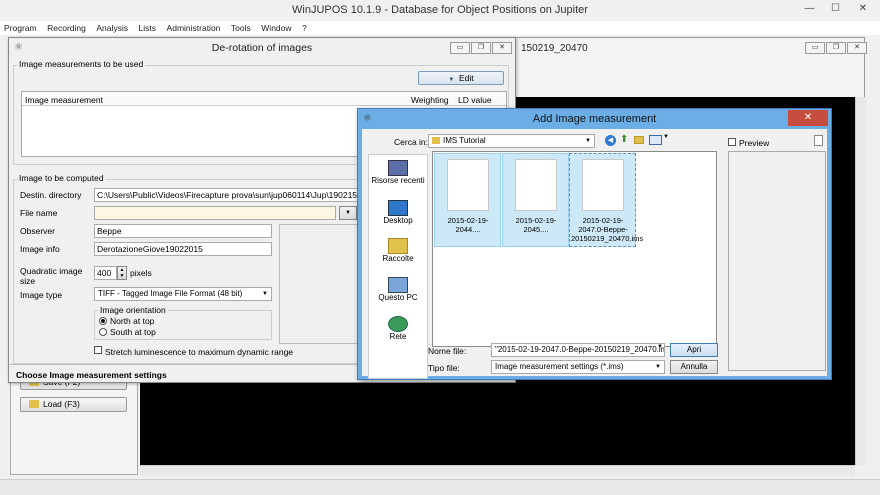 This screenshot has width=880, height=495. Describe the element at coordinates (170, 293) in the screenshot. I see `imagetype-value: TIFF - Tagged Image File Format (48 bit)` at that location.